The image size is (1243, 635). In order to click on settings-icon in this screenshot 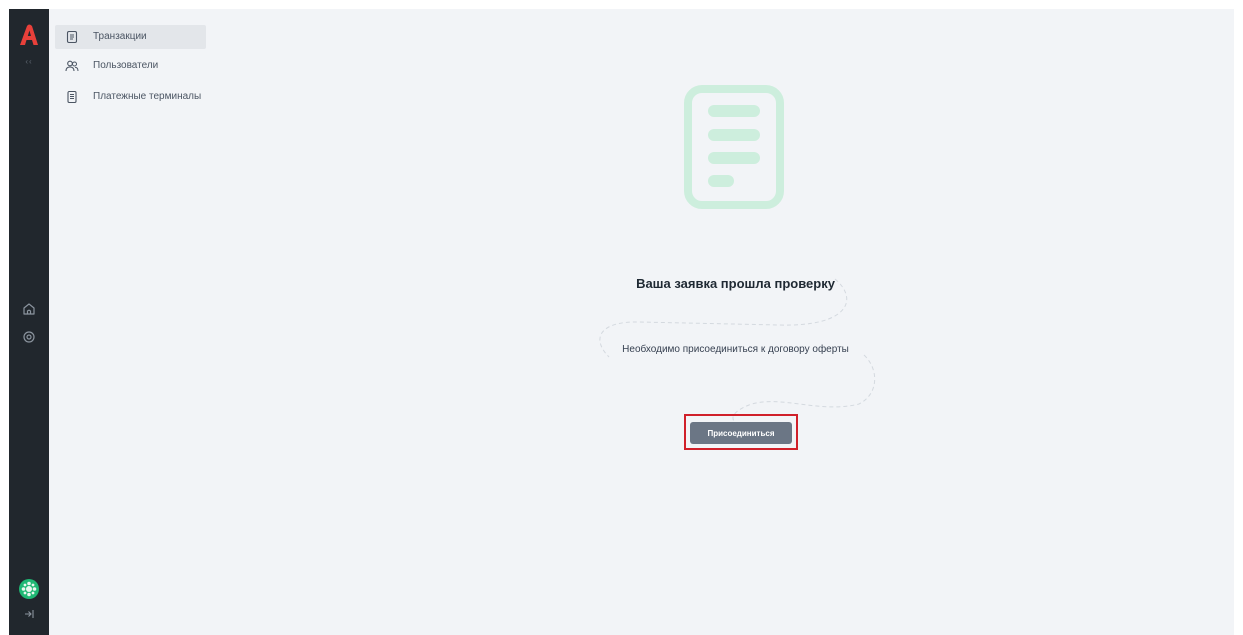, I will do `click(29, 337)`.